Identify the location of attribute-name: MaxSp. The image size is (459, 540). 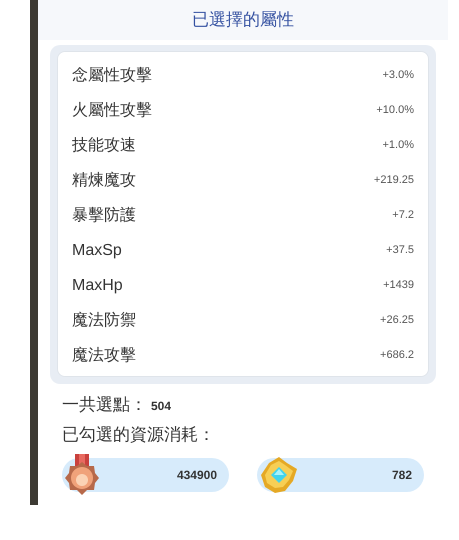
(97, 250).